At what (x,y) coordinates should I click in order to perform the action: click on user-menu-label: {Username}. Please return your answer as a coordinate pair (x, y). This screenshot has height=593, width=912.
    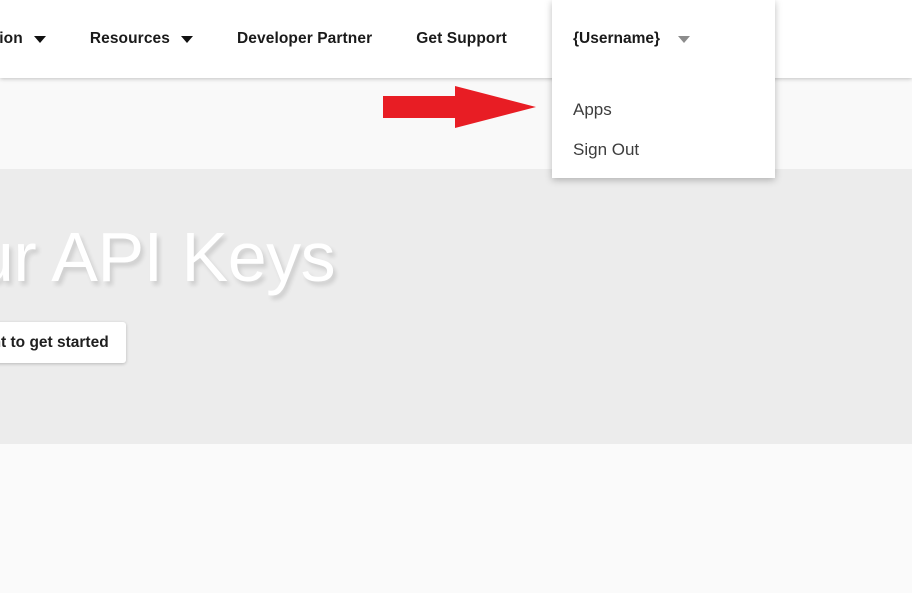
    Looking at the image, I should click on (617, 39).